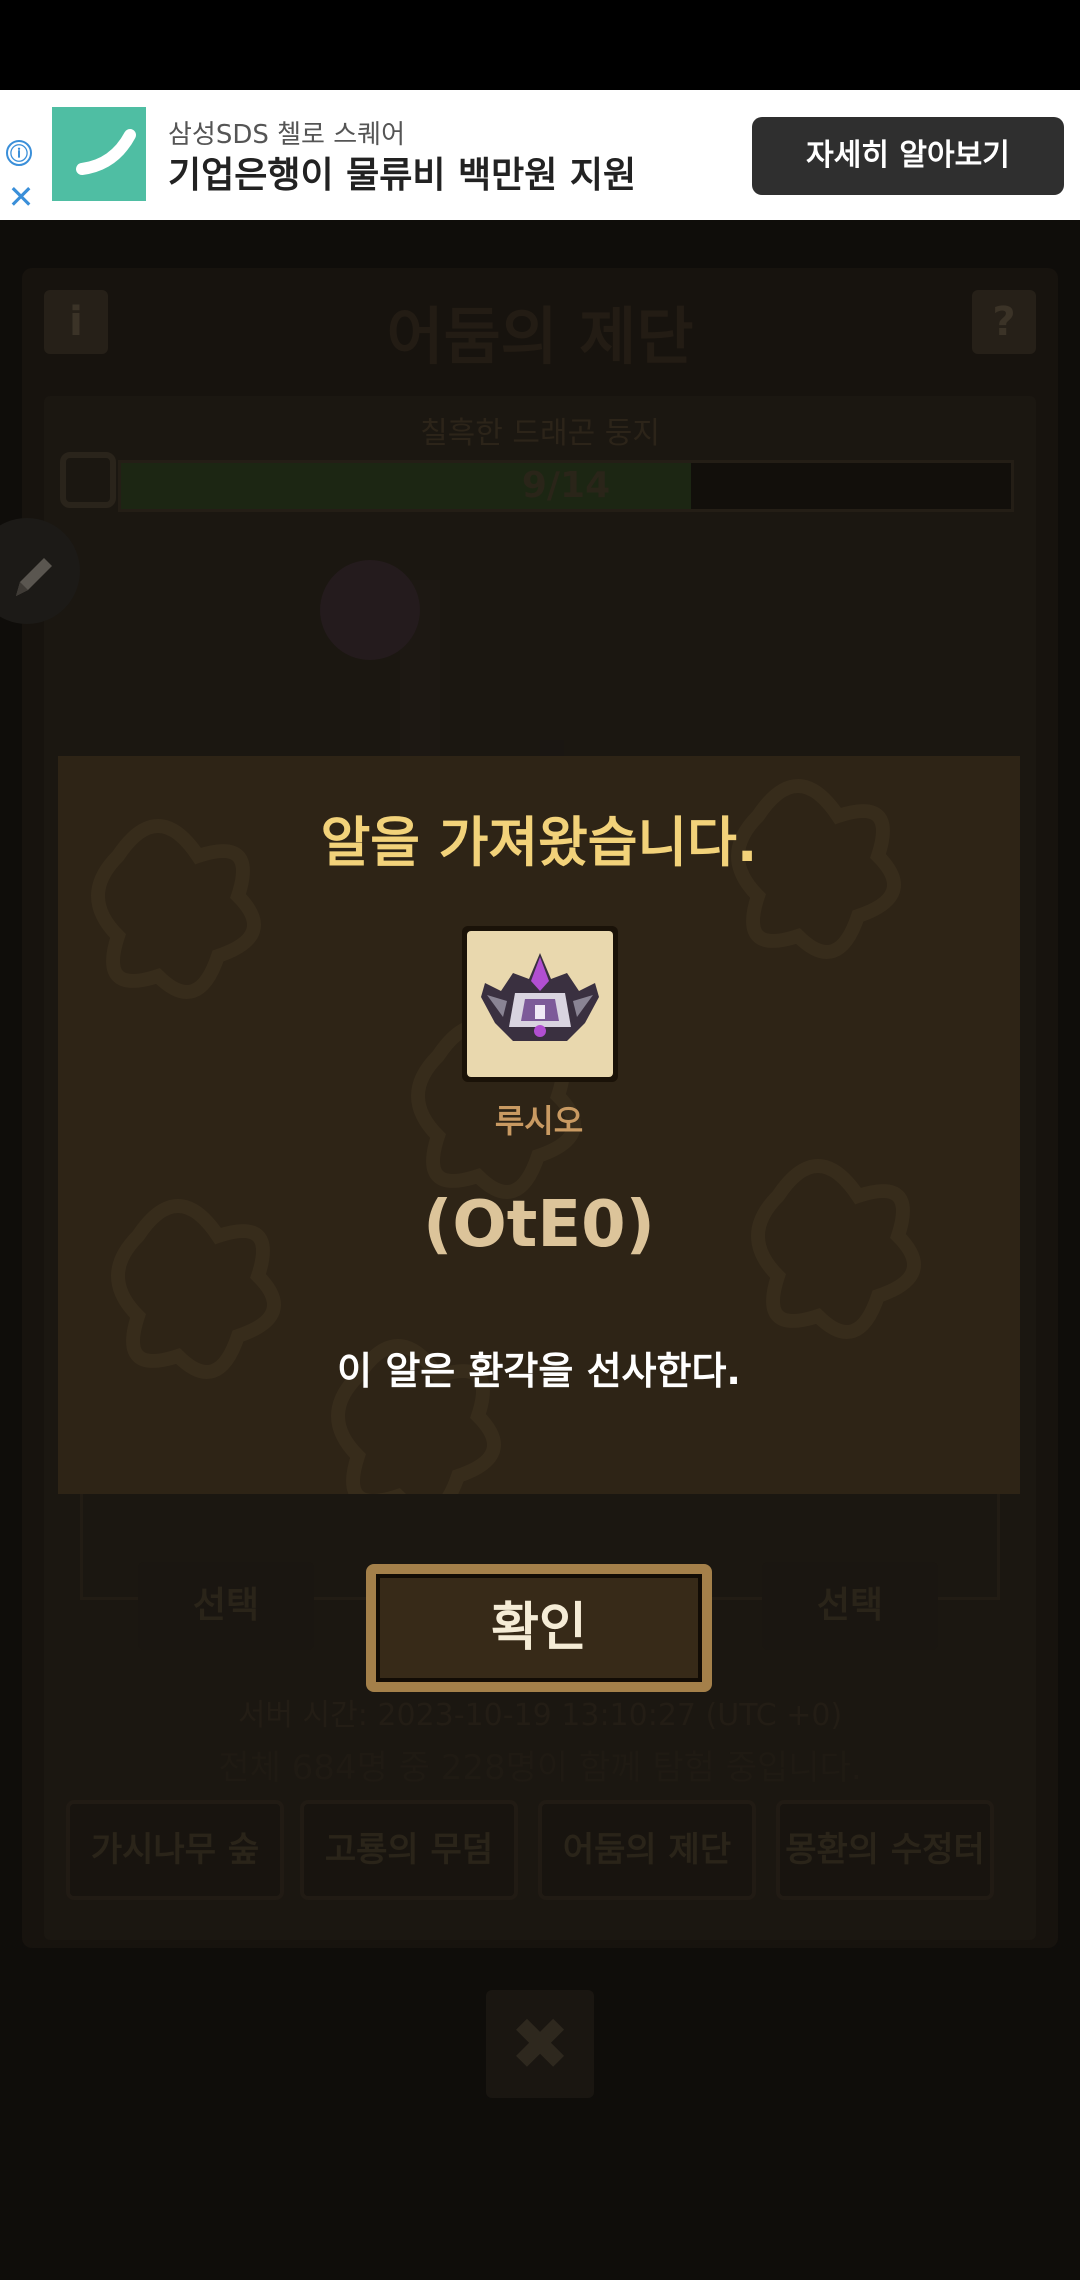 The height and width of the screenshot is (2280, 1080). What do you see at coordinates (1004, 322) in the screenshot?
I see `help-button: ?` at bounding box center [1004, 322].